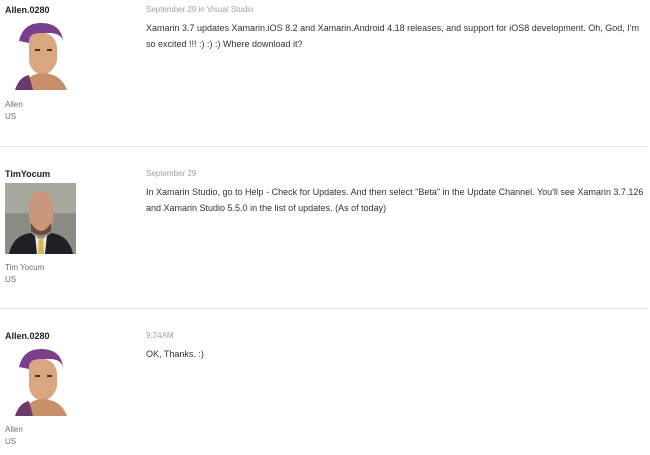 This screenshot has height=455, width=650. I want to click on forum-category-link: Visual Studio, so click(230, 9).